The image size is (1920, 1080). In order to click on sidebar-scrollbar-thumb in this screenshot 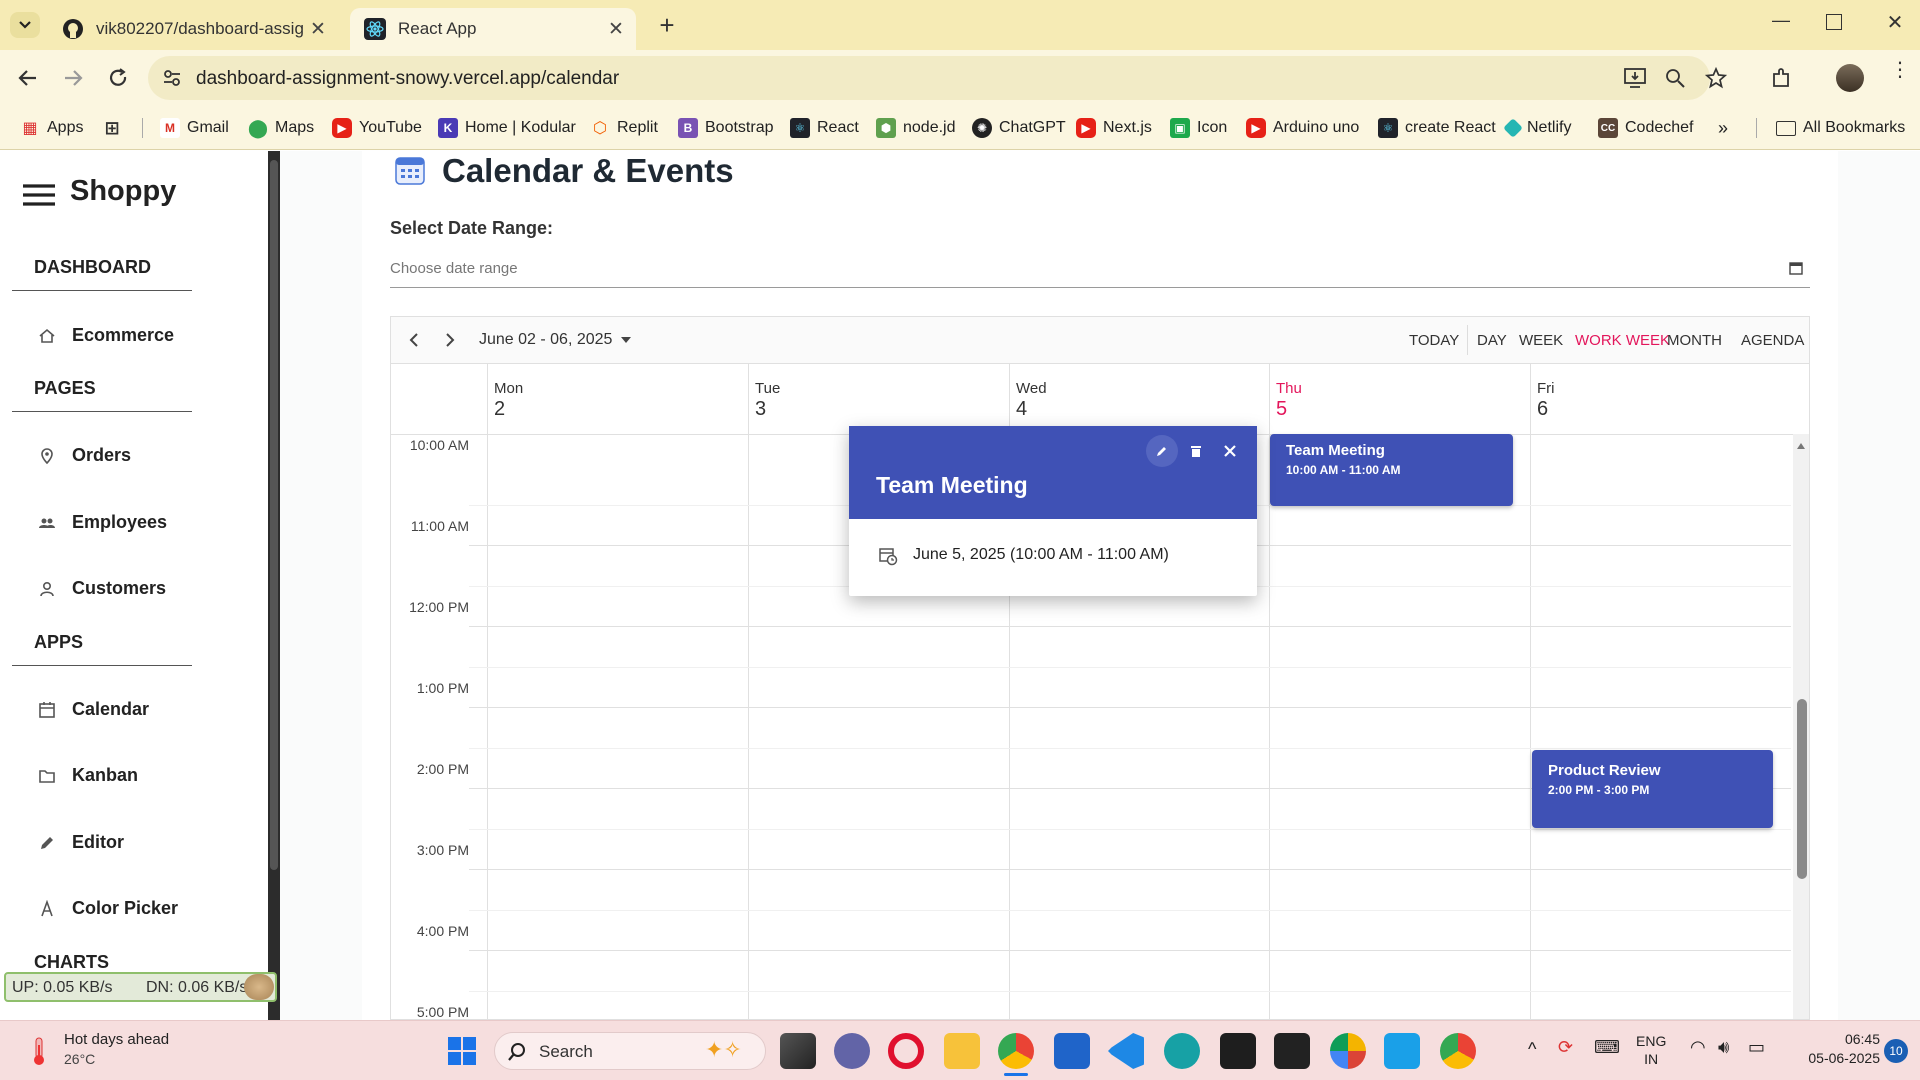, I will do `click(274, 515)`.